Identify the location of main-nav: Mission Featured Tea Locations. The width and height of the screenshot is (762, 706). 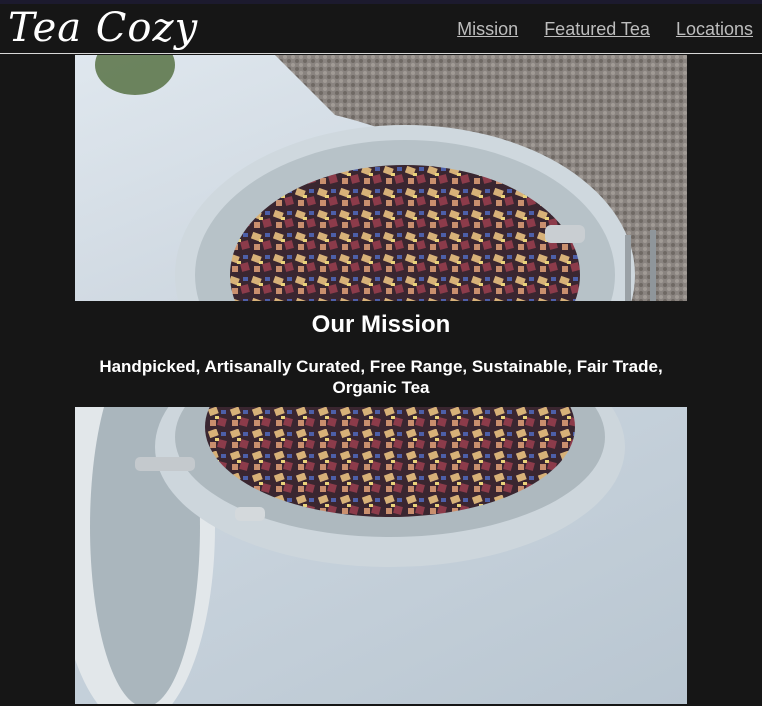
(605, 29).